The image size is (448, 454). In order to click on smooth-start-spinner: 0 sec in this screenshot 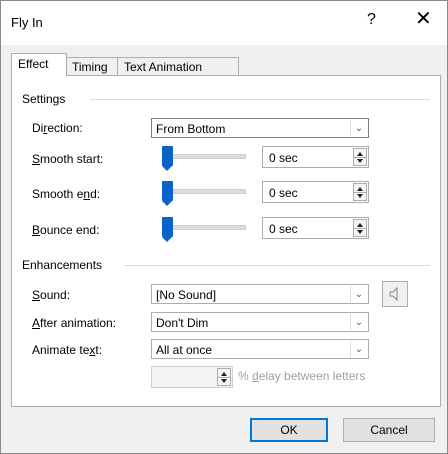, I will do `click(315, 157)`.